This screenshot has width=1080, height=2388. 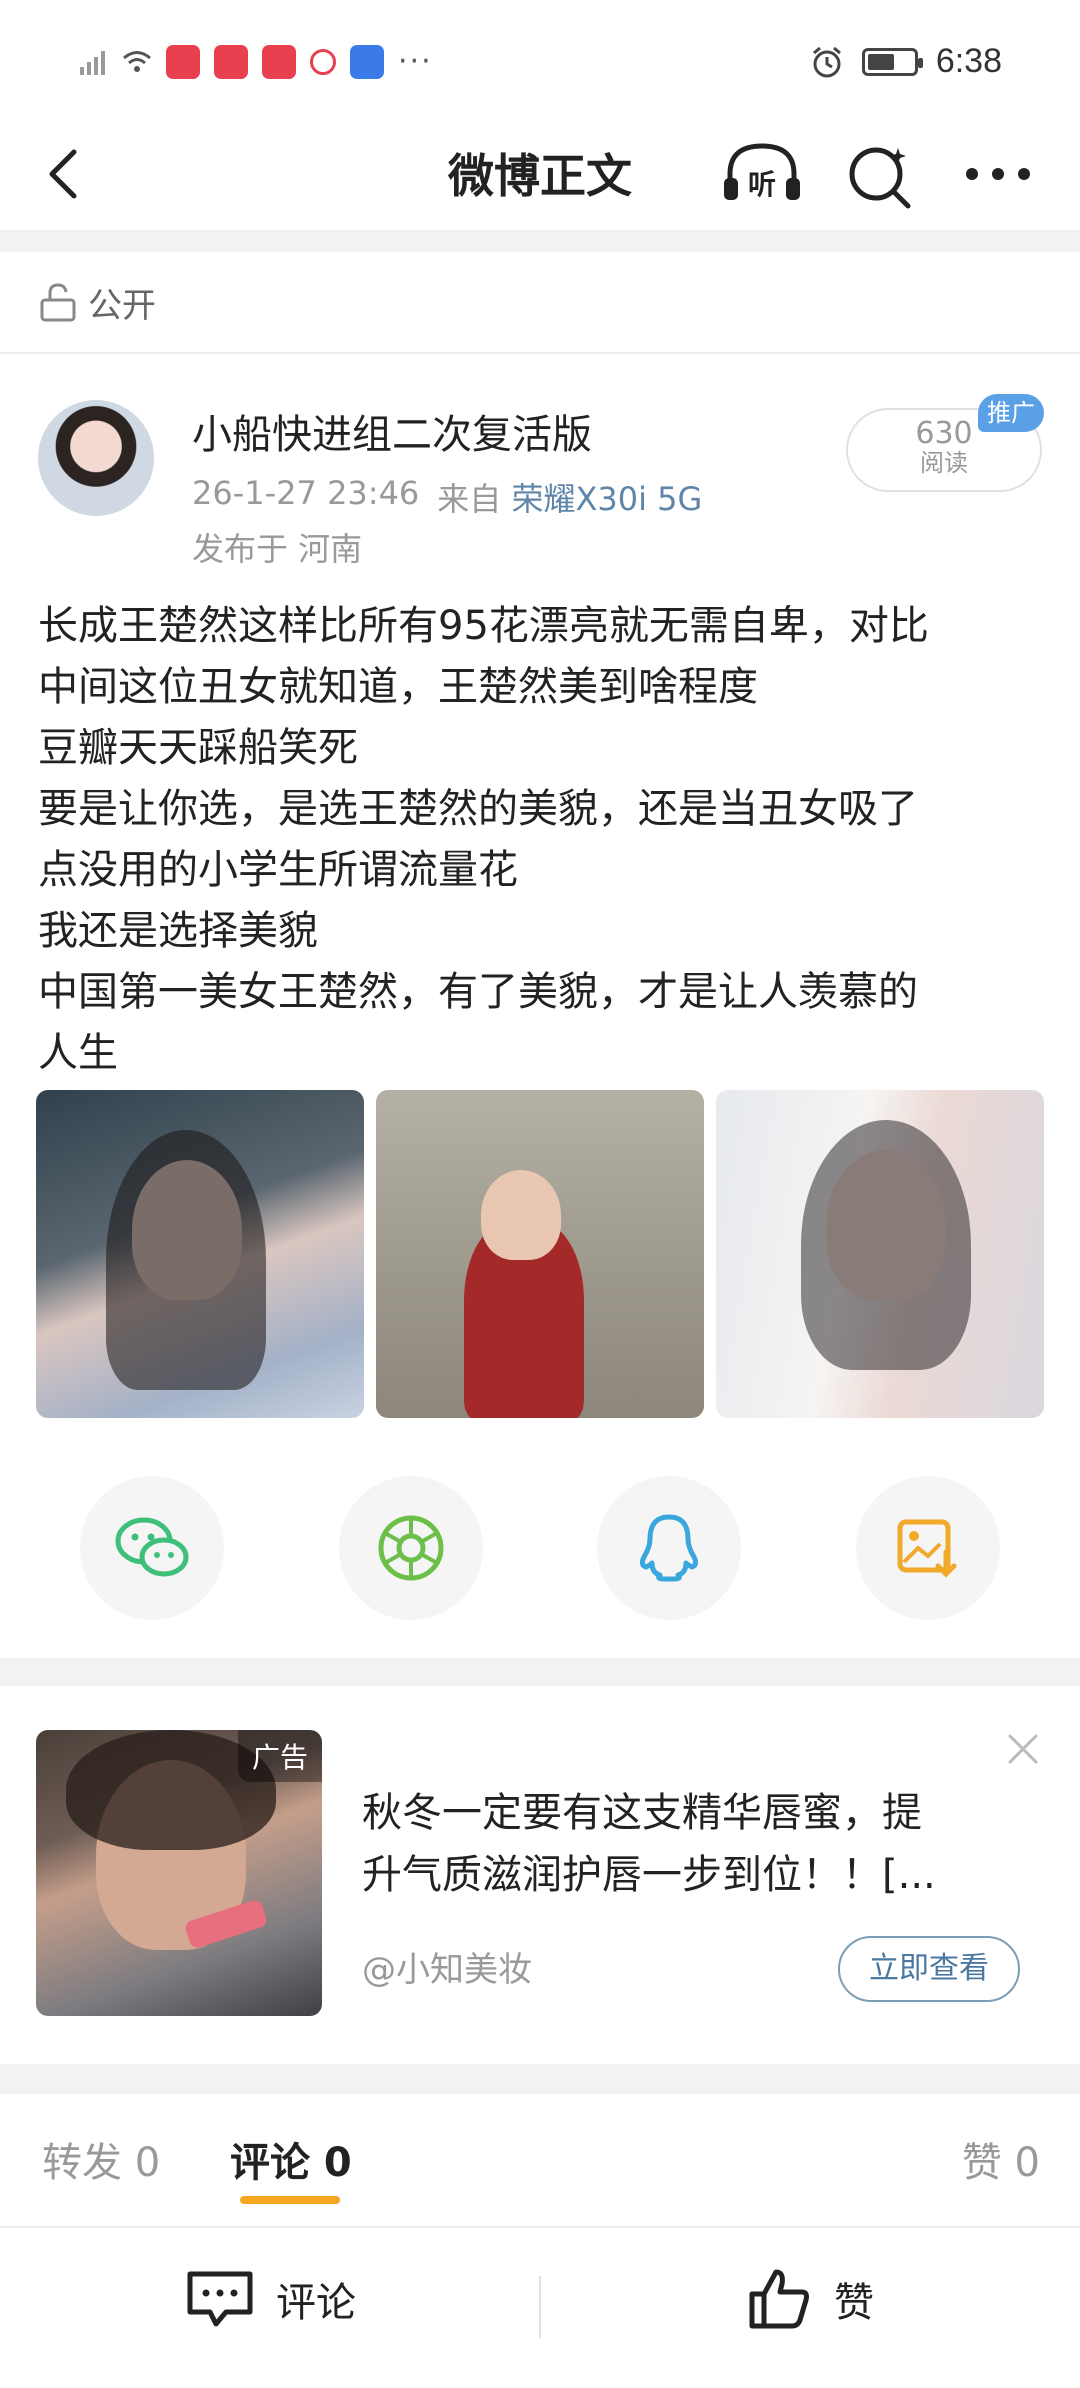 I want to click on tab-reposts: 转发 0, so click(x=101, y=2159).